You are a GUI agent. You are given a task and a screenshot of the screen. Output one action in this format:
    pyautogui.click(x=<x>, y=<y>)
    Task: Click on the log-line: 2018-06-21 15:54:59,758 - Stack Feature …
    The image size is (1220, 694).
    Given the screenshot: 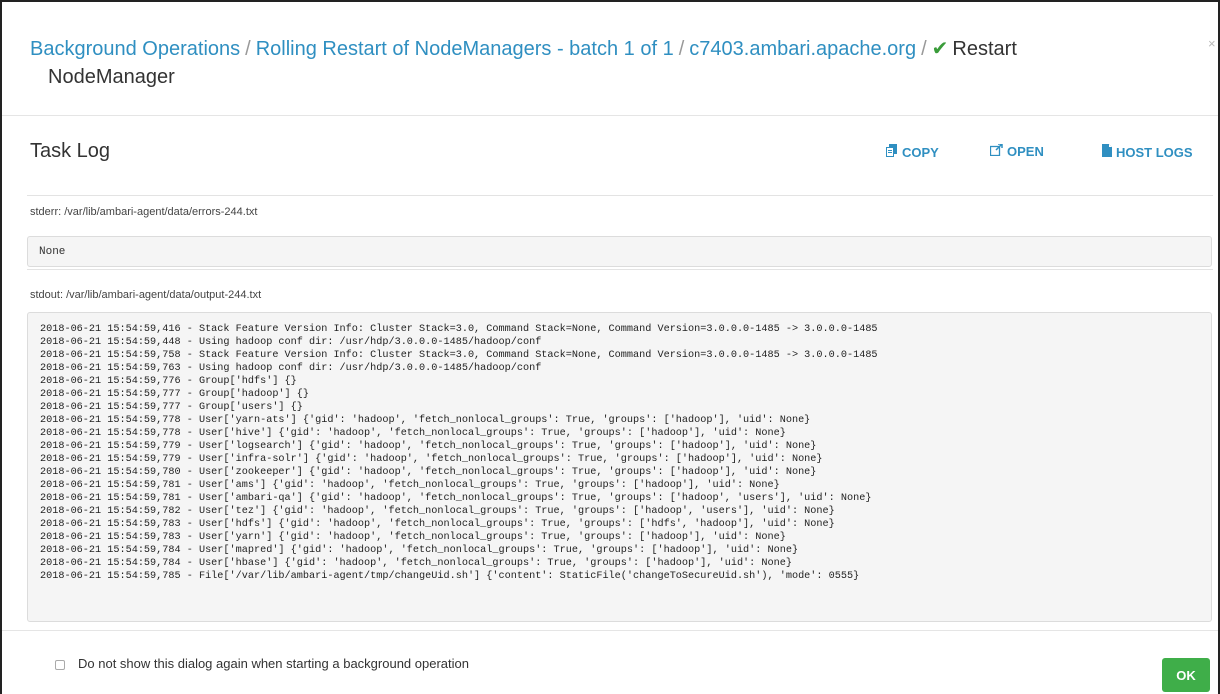 What is the action you would take?
    pyautogui.click(x=459, y=355)
    